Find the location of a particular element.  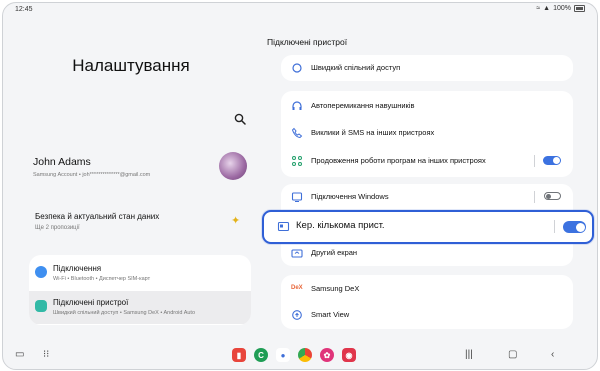

camera-app-icon: ◉ is located at coordinates (349, 355).